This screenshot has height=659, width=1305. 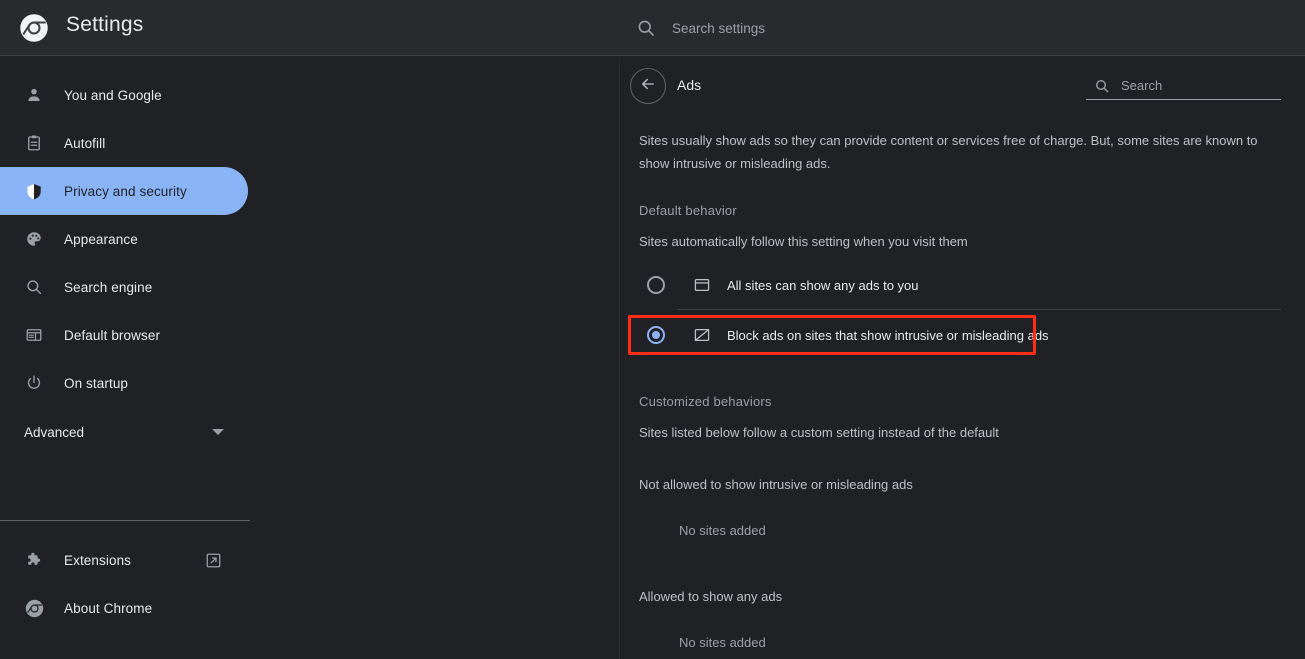 I want to click on chevron-down-icon, so click(x=218, y=432).